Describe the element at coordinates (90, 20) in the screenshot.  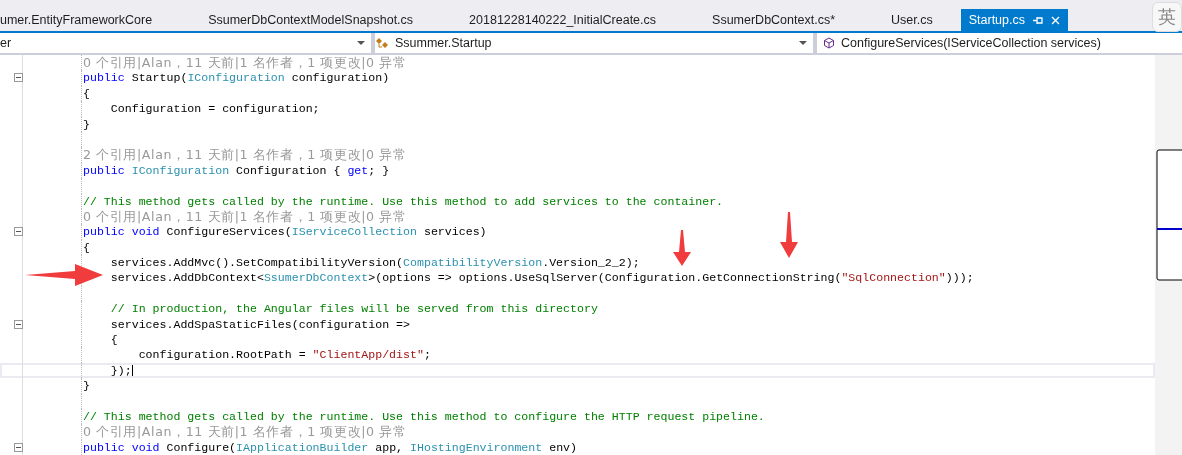
I see `file-tab: umer.EntityFrameworkCore` at that location.